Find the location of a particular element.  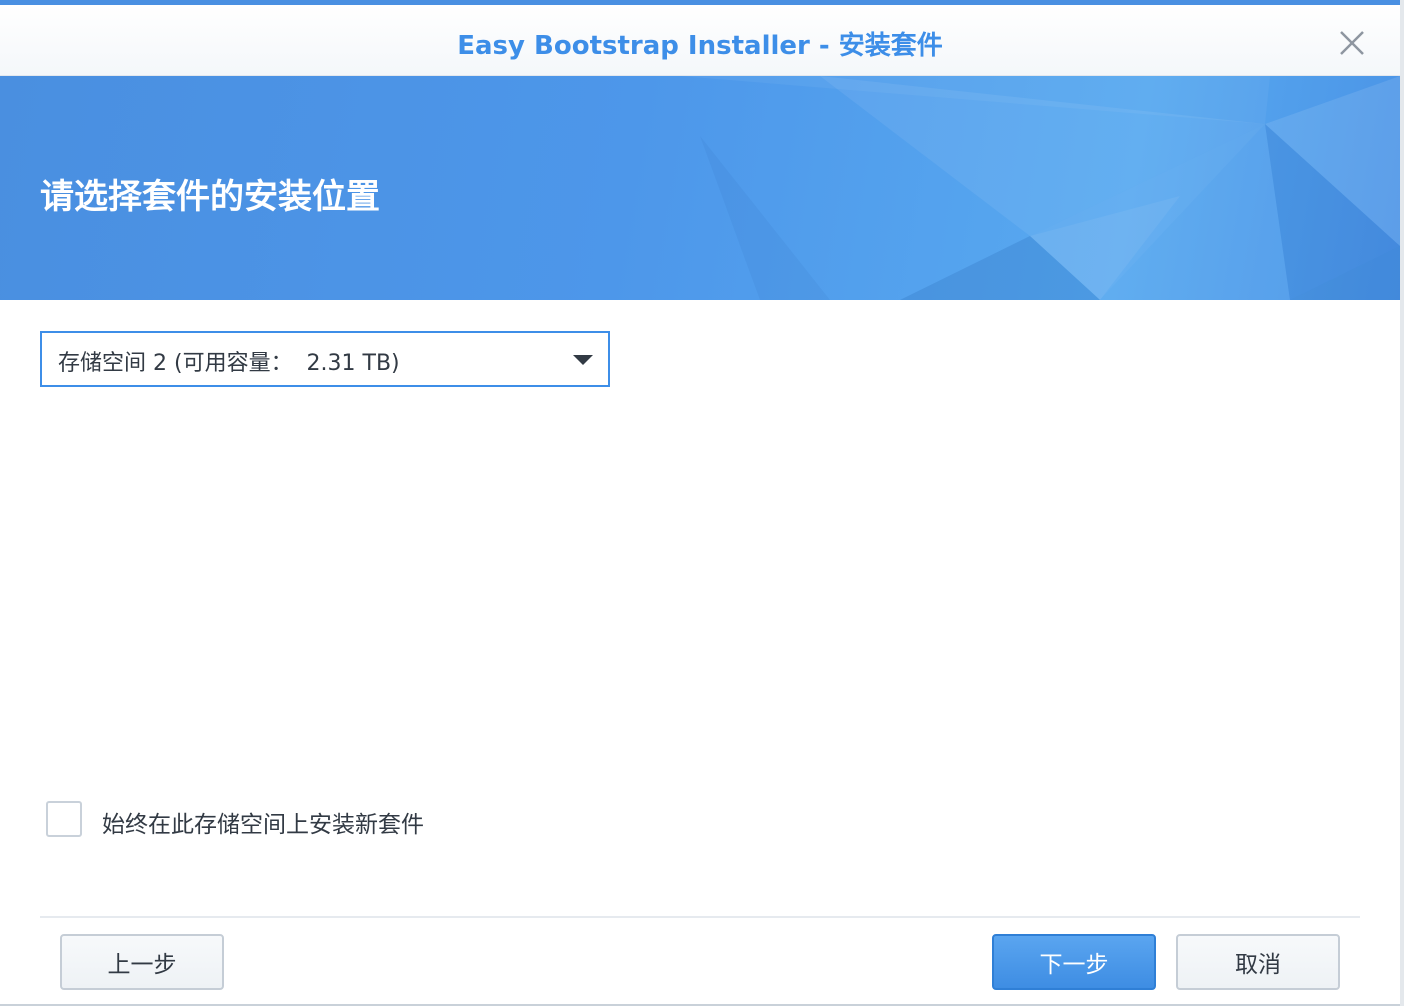

background-window-edge is located at coordinates (1402, 503).